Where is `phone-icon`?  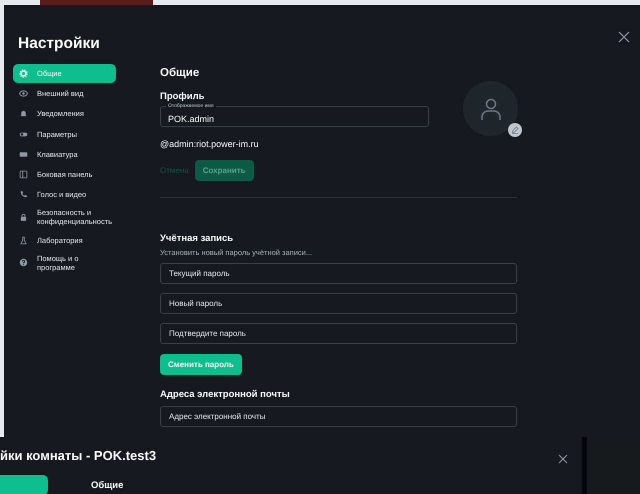 phone-icon is located at coordinates (23, 195).